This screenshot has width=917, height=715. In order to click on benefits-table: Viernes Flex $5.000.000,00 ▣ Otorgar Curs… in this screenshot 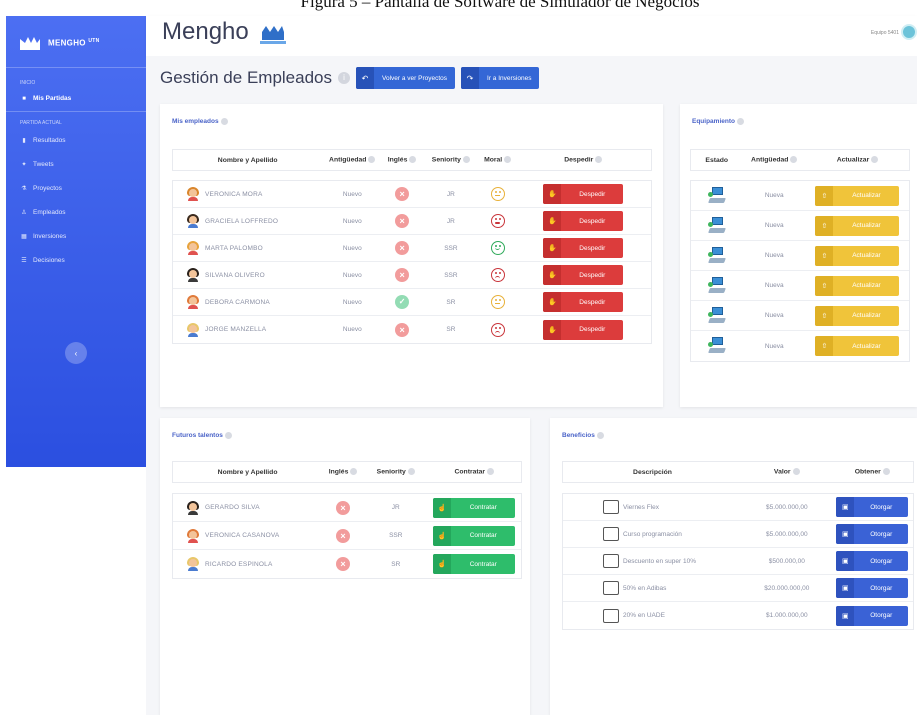, I will do `click(738, 561)`.